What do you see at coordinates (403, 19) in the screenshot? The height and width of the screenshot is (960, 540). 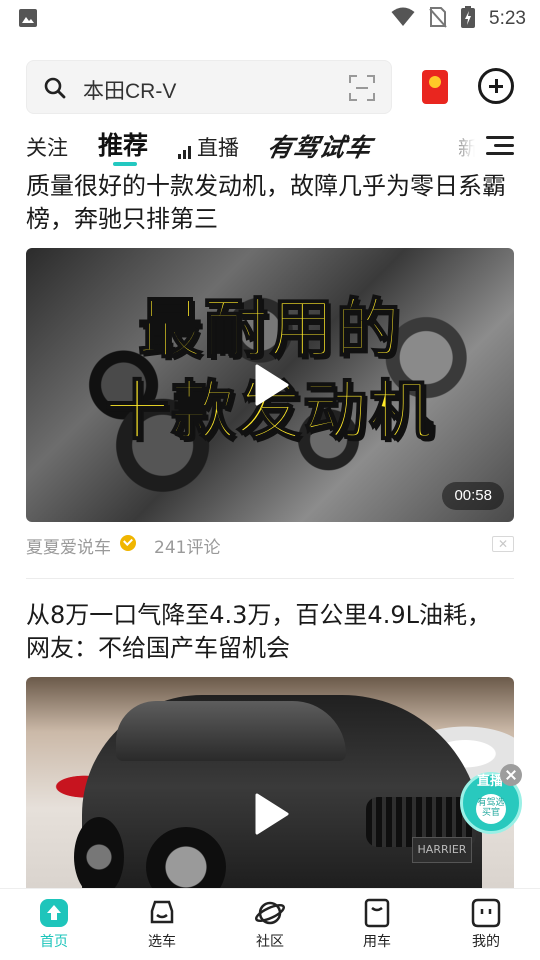 I see `wifi-icon` at bounding box center [403, 19].